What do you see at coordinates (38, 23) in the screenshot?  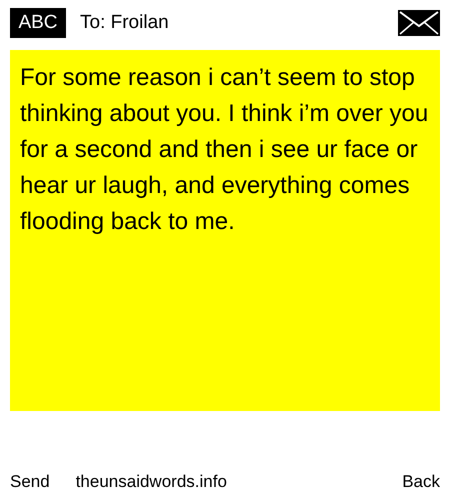 I see `input-mode-label: ABC` at bounding box center [38, 23].